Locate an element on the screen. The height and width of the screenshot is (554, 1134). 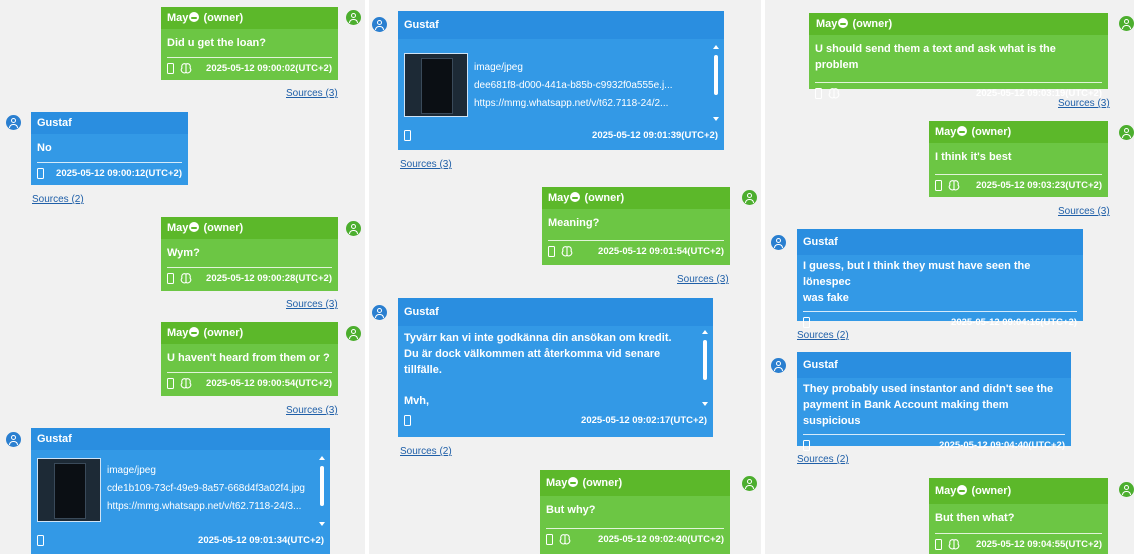
message-footer: 2025-05-12 09:00:12(UTC+2) is located at coordinates (109, 174).